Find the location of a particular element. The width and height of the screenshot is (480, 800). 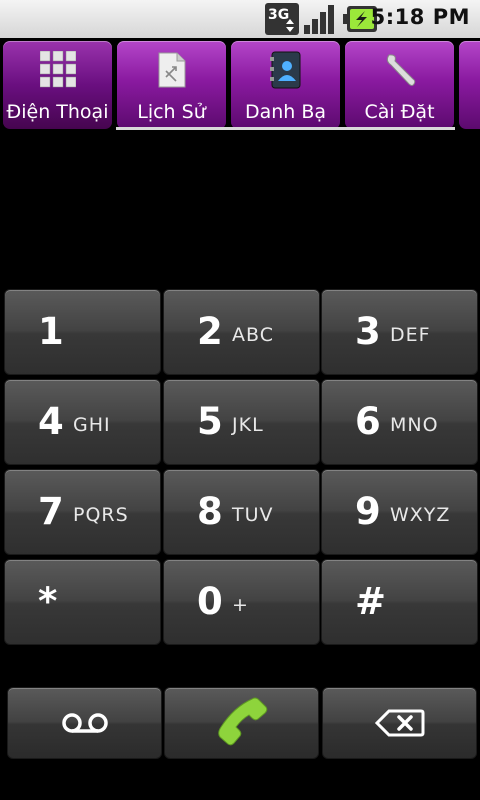

key-digit: 0 is located at coordinates (210, 601).